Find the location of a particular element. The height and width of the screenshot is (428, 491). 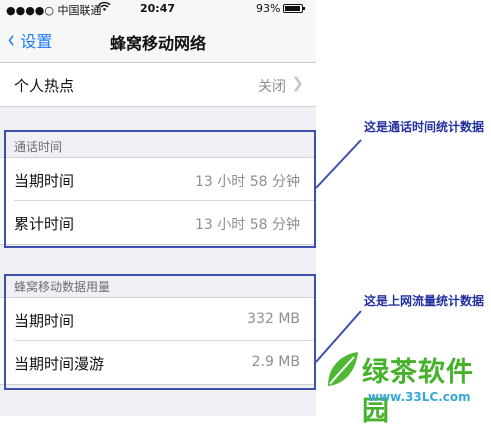

call-time-annotation: 这是通话时间统计数据 is located at coordinates (424, 127).